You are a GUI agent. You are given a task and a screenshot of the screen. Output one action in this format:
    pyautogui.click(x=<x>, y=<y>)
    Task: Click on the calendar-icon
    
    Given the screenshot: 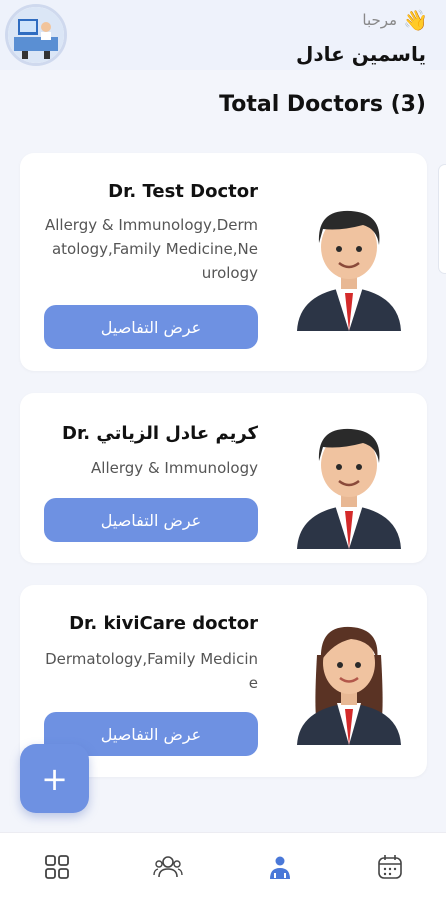 What is the action you would take?
    pyautogui.click(x=390, y=867)
    